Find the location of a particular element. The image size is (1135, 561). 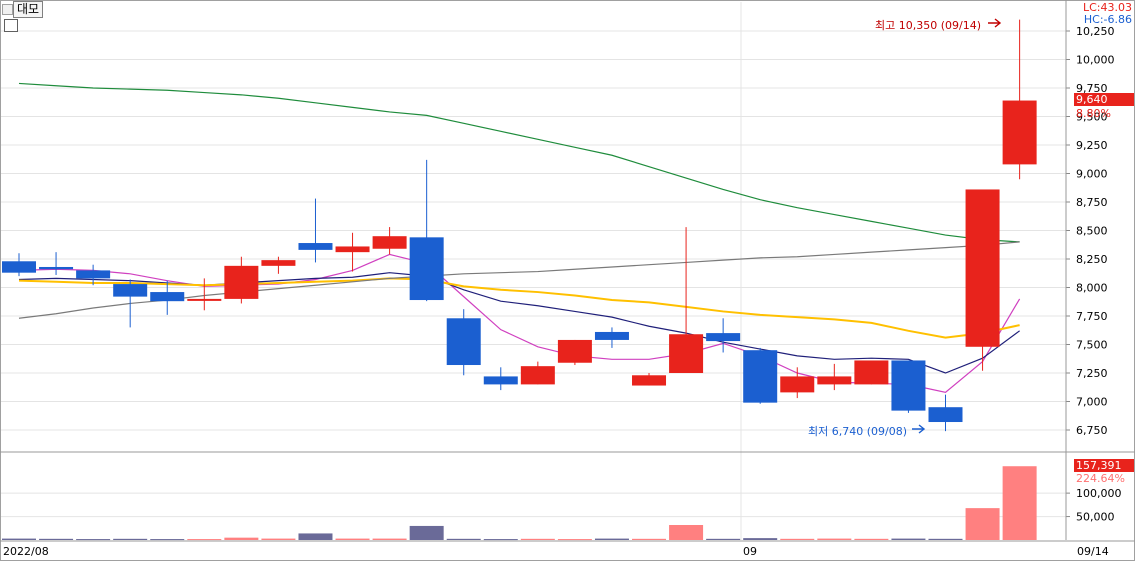

current-volume-badge: 157,391 is located at coordinates (1104, 465).